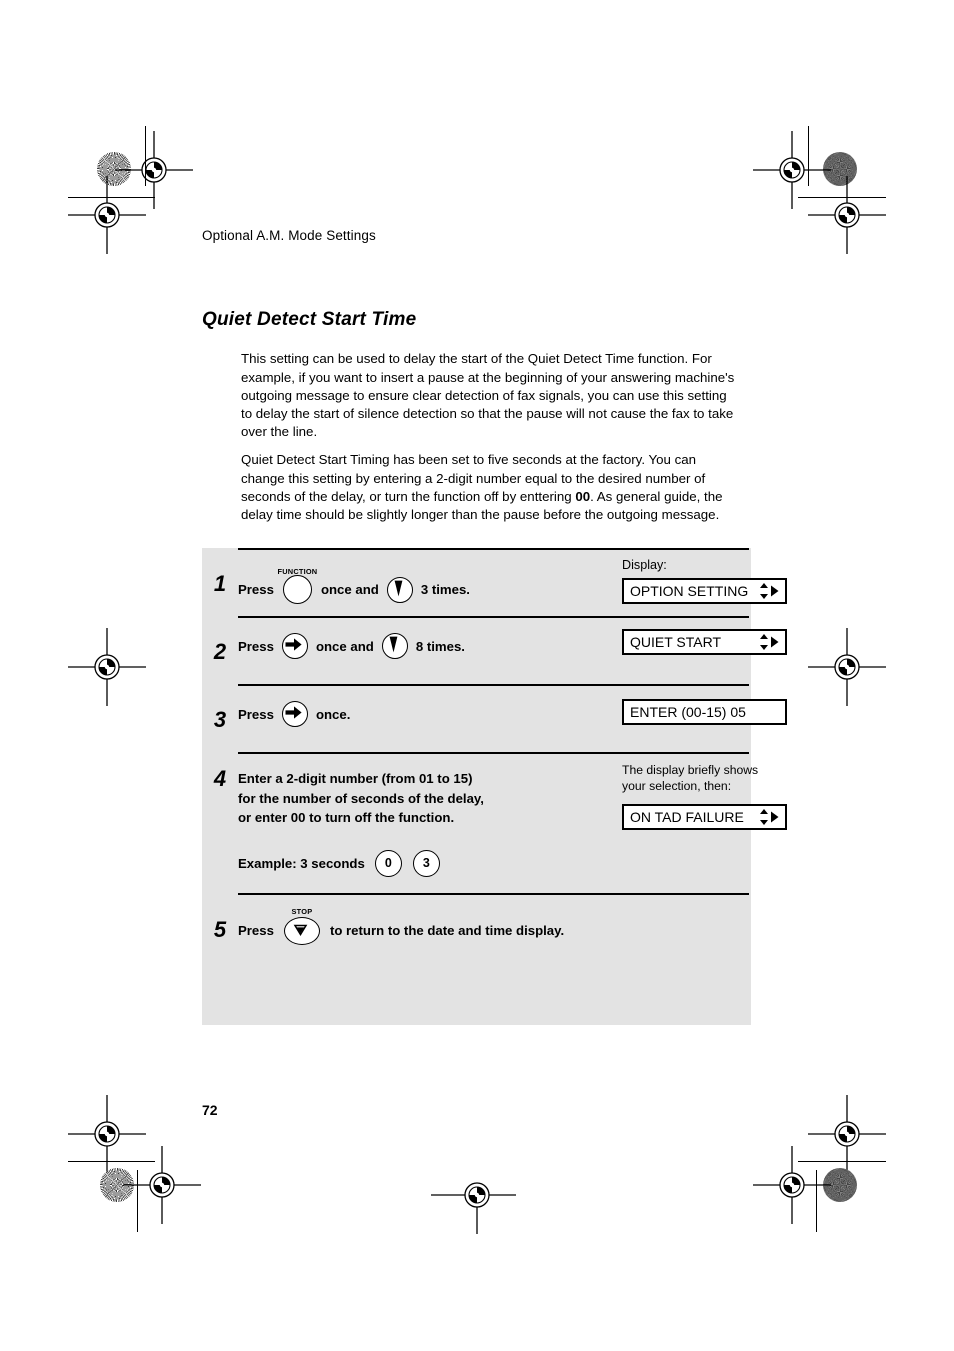 This screenshot has width=954, height=1351. What do you see at coordinates (297, 589) in the screenshot?
I see `blank-round-key-icon` at bounding box center [297, 589].